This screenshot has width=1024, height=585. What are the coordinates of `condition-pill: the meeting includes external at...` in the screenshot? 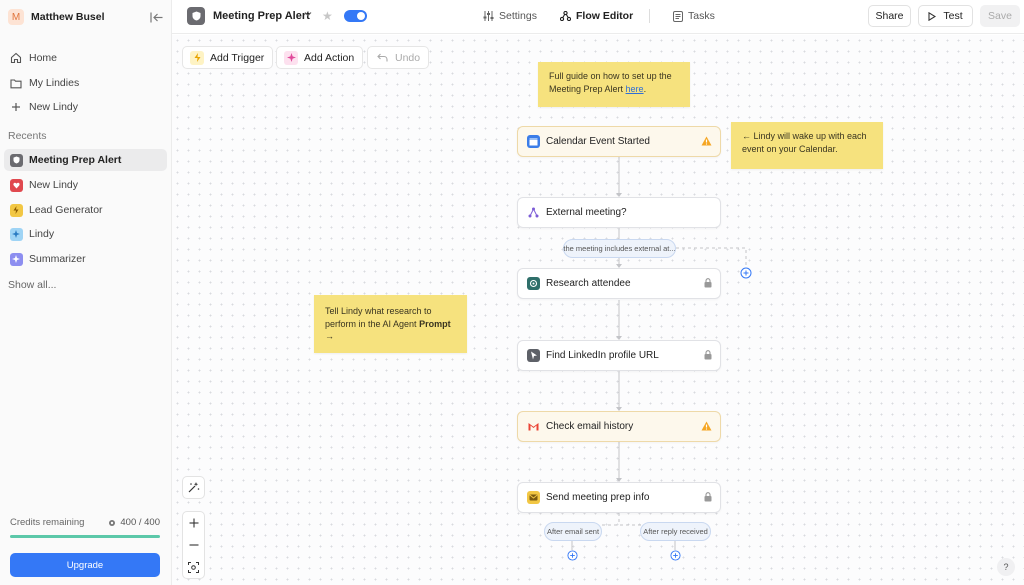 It's located at (619, 248).